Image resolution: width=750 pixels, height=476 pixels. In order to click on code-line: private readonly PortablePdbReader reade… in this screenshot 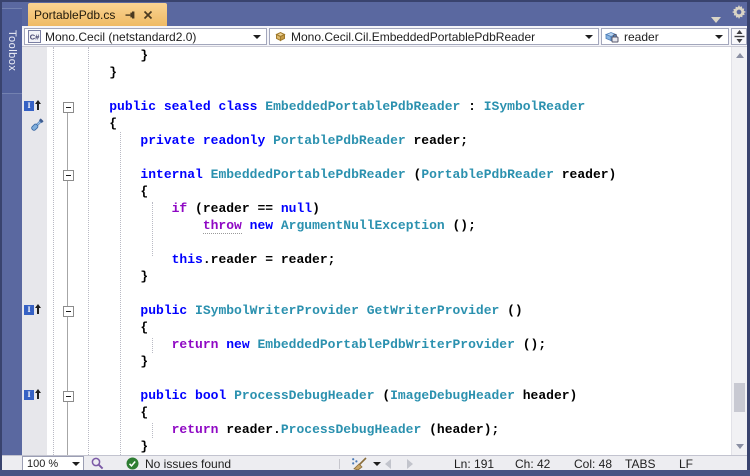, I will do `click(347, 140)`.